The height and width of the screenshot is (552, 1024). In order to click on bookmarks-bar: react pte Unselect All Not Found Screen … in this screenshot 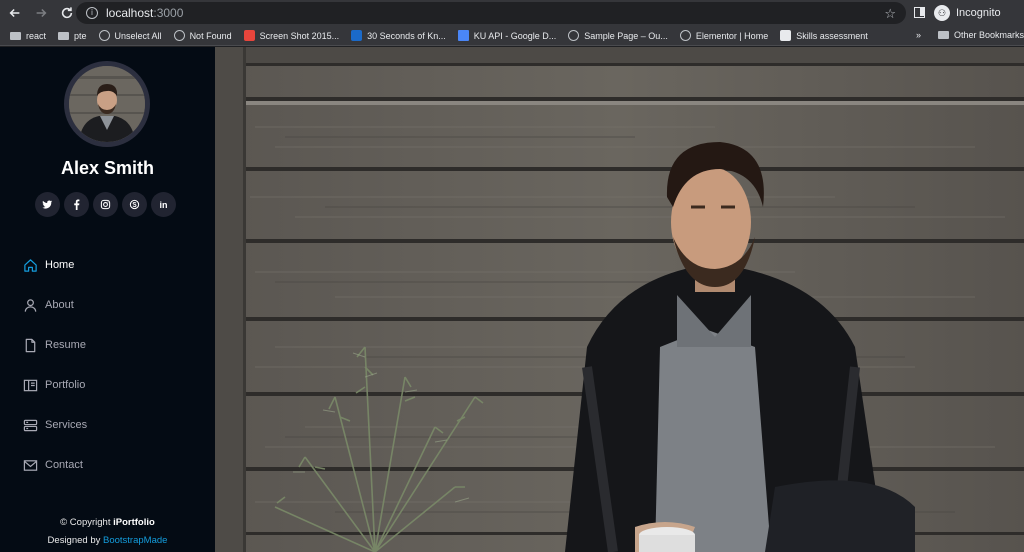, I will do `click(512, 36)`.